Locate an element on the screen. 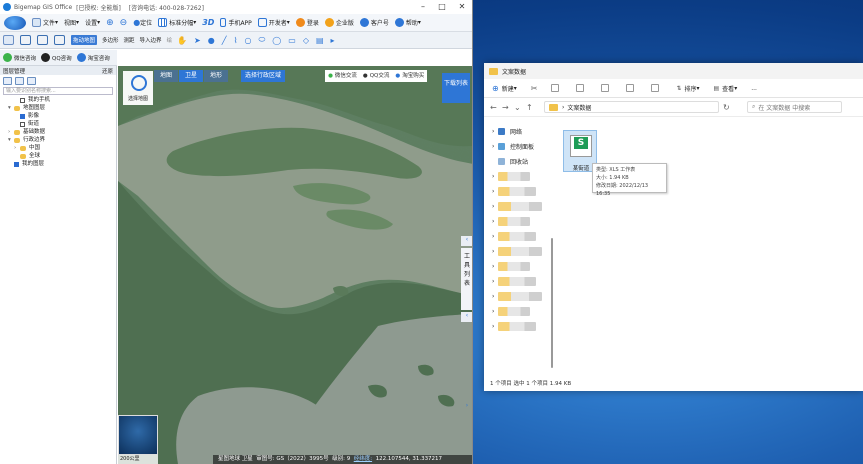  menu-3d: 3D is located at coordinates (208, 22).